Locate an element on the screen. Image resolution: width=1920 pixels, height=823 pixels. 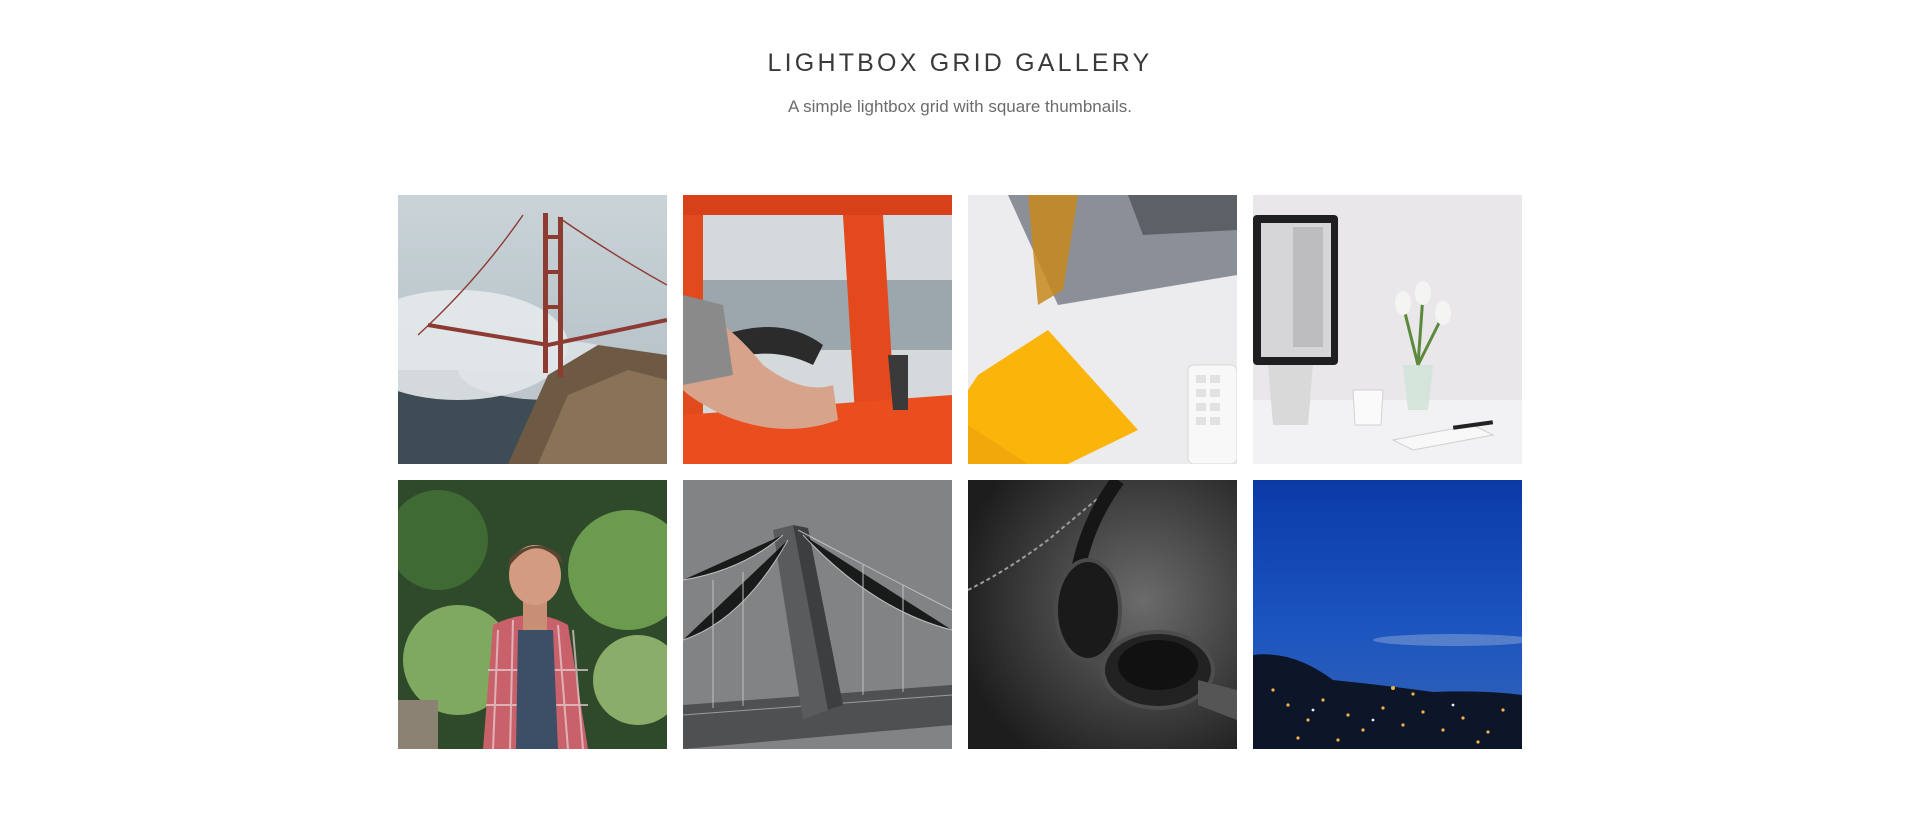
bridge-tower-aerial-bw-photo is located at coordinates (817, 614).